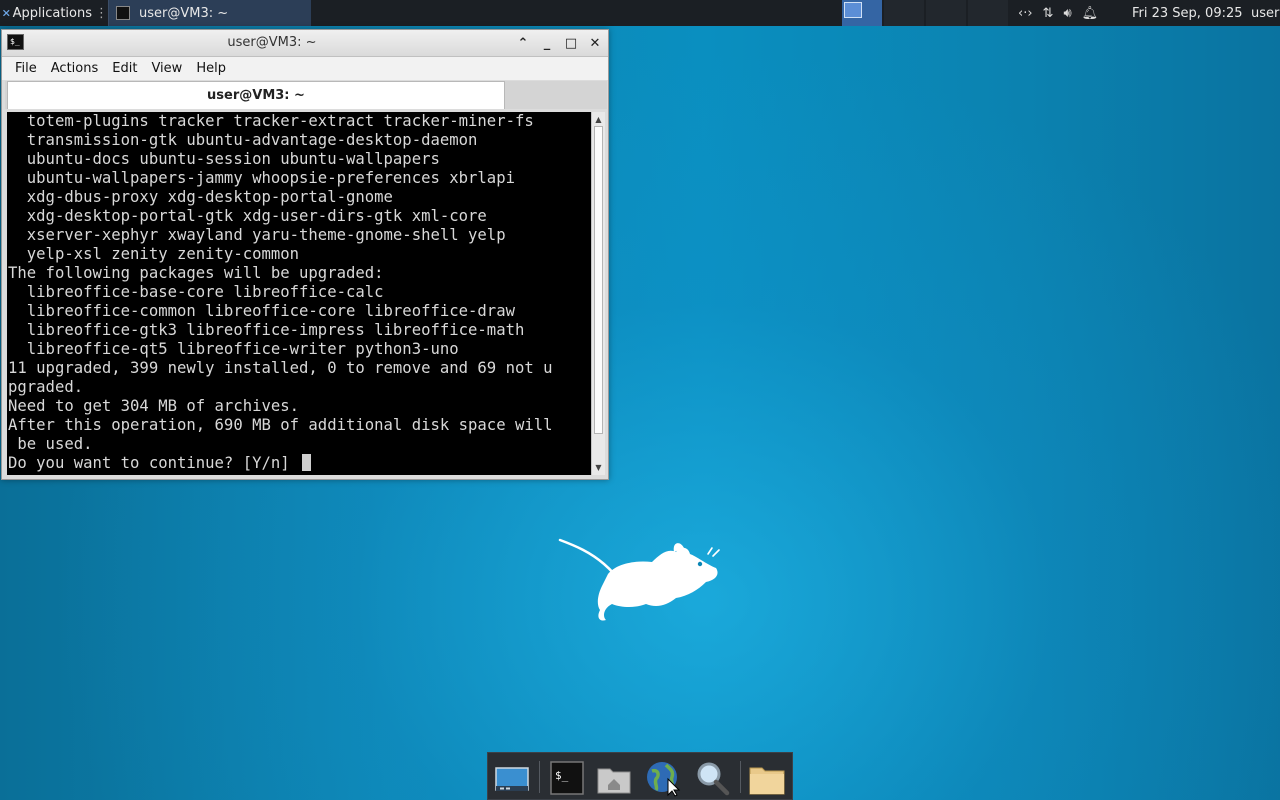 Image resolution: width=1280 pixels, height=800 pixels. What do you see at coordinates (614, 778) in the screenshot?
I see `home-folder-icon` at bounding box center [614, 778].